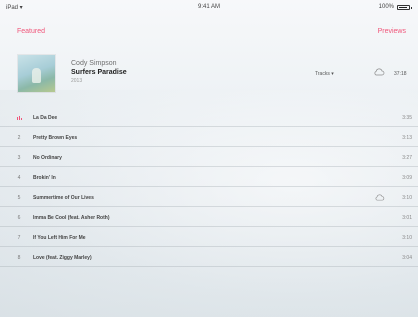 The width and height of the screenshot is (418, 317). Describe the element at coordinates (99, 72) in the screenshot. I see `album-title: Surfers Paradise` at that location.